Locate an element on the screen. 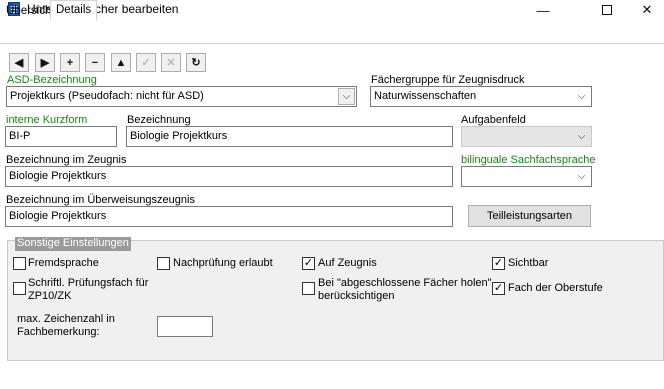 This screenshot has height=389, width=664. plus-icon: + is located at coordinates (70, 62).